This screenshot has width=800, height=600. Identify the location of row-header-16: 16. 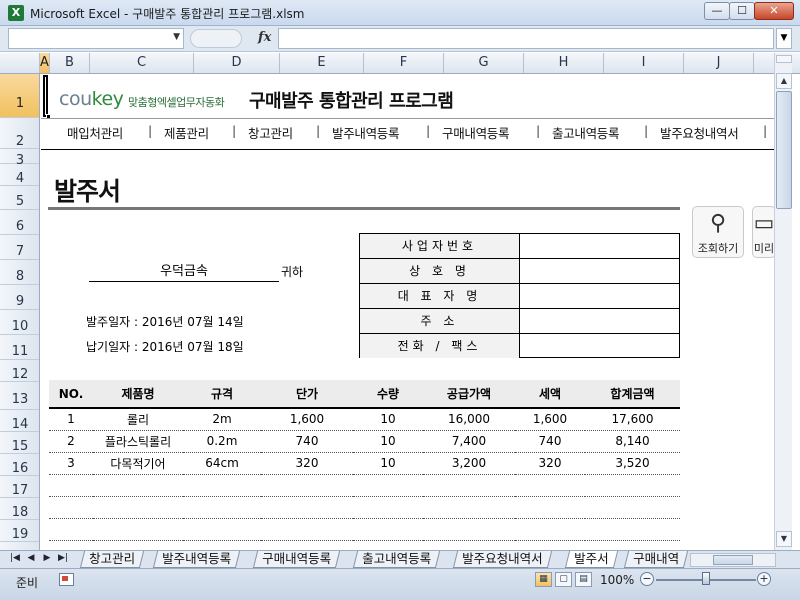
(19, 465).